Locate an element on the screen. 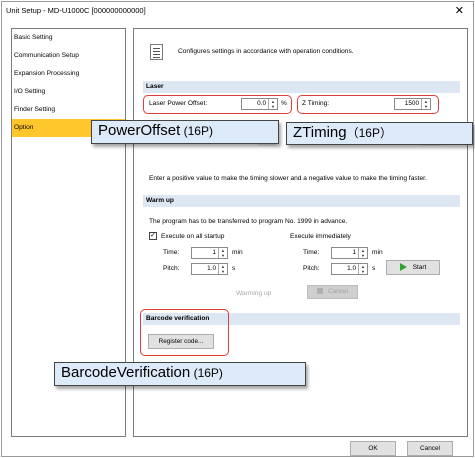  z-timing-spinner: 1500 ▲ ▼ is located at coordinates (412, 104).